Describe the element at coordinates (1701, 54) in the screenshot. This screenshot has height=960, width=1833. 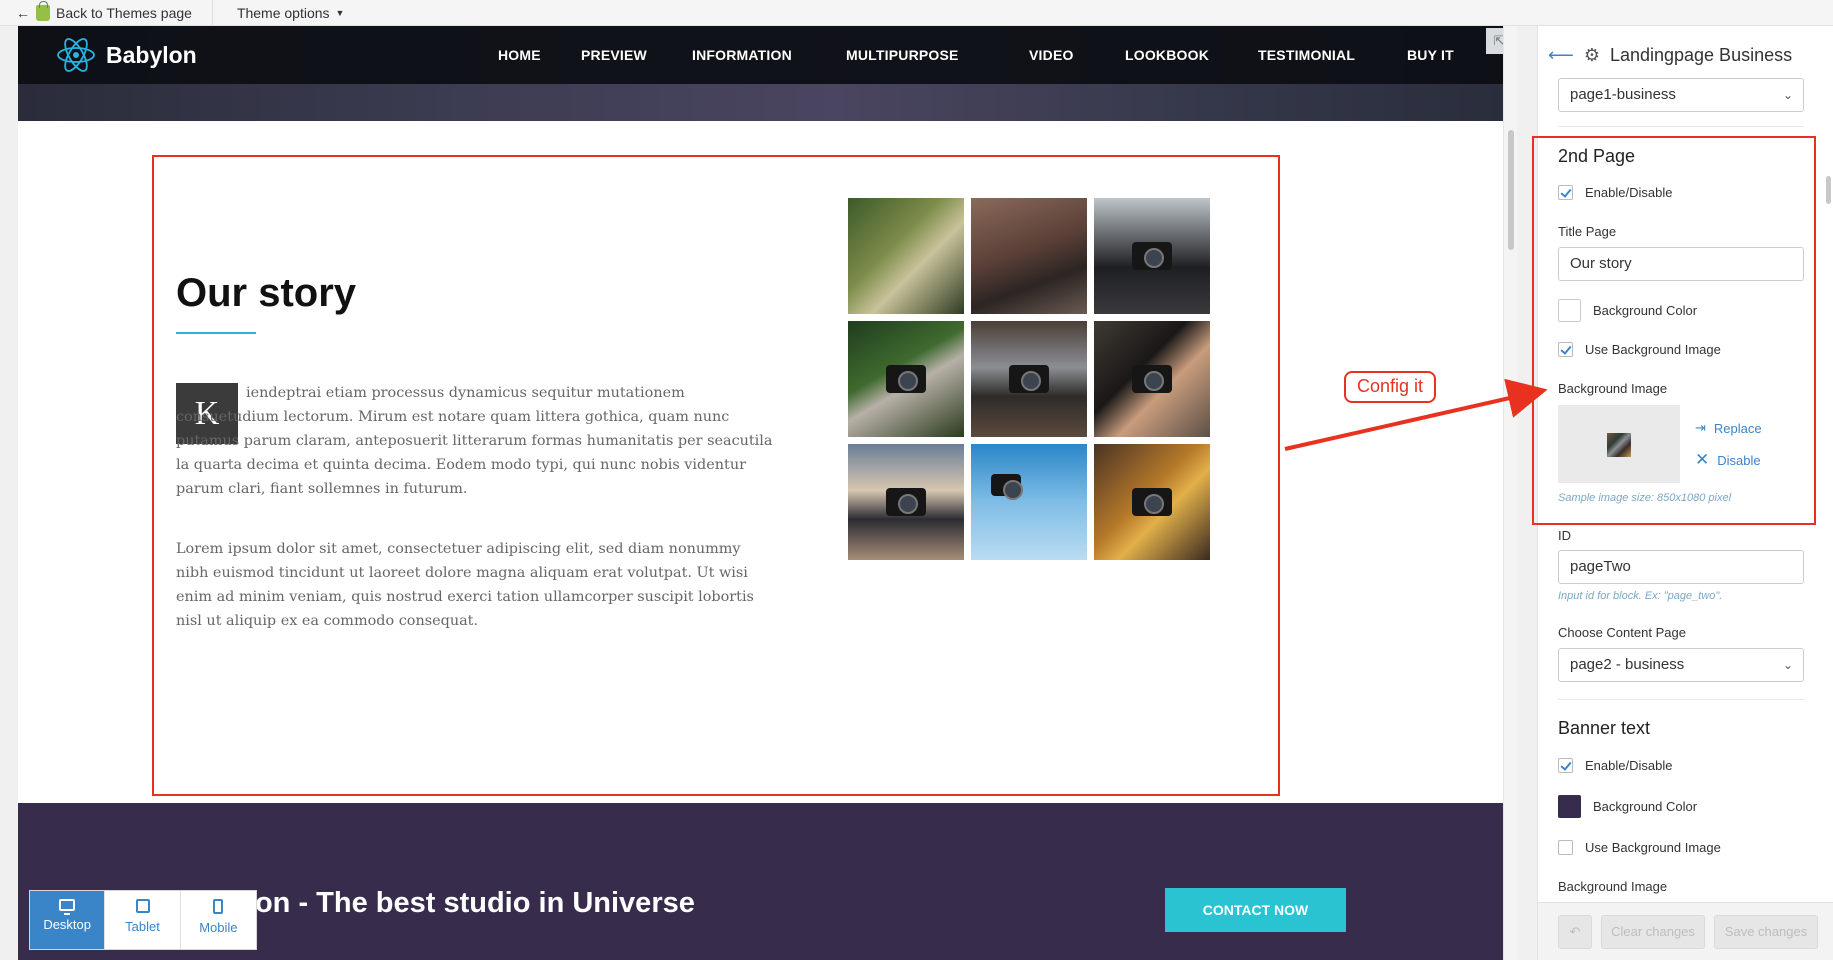
I see `sidebar-title: Landingpage Business` at that location.